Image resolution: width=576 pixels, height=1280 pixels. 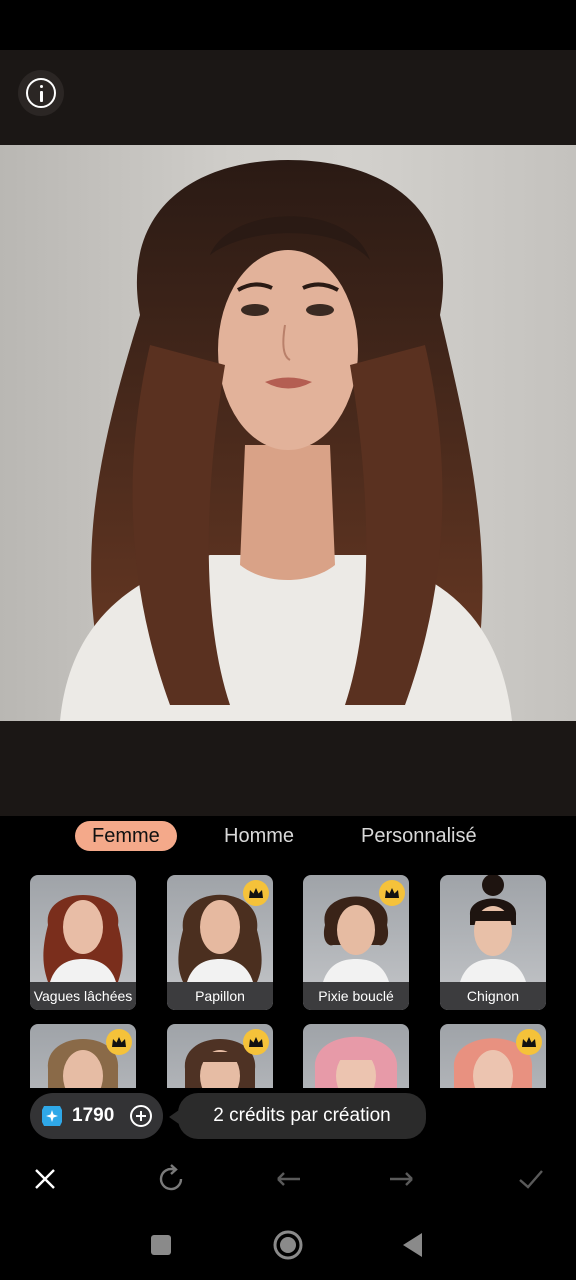 What do you see at coordinates (356, 942) in the screenshot?
I see `style-card-pixie-boucle: Pixie bouclé` at bounding box center [356, 942].